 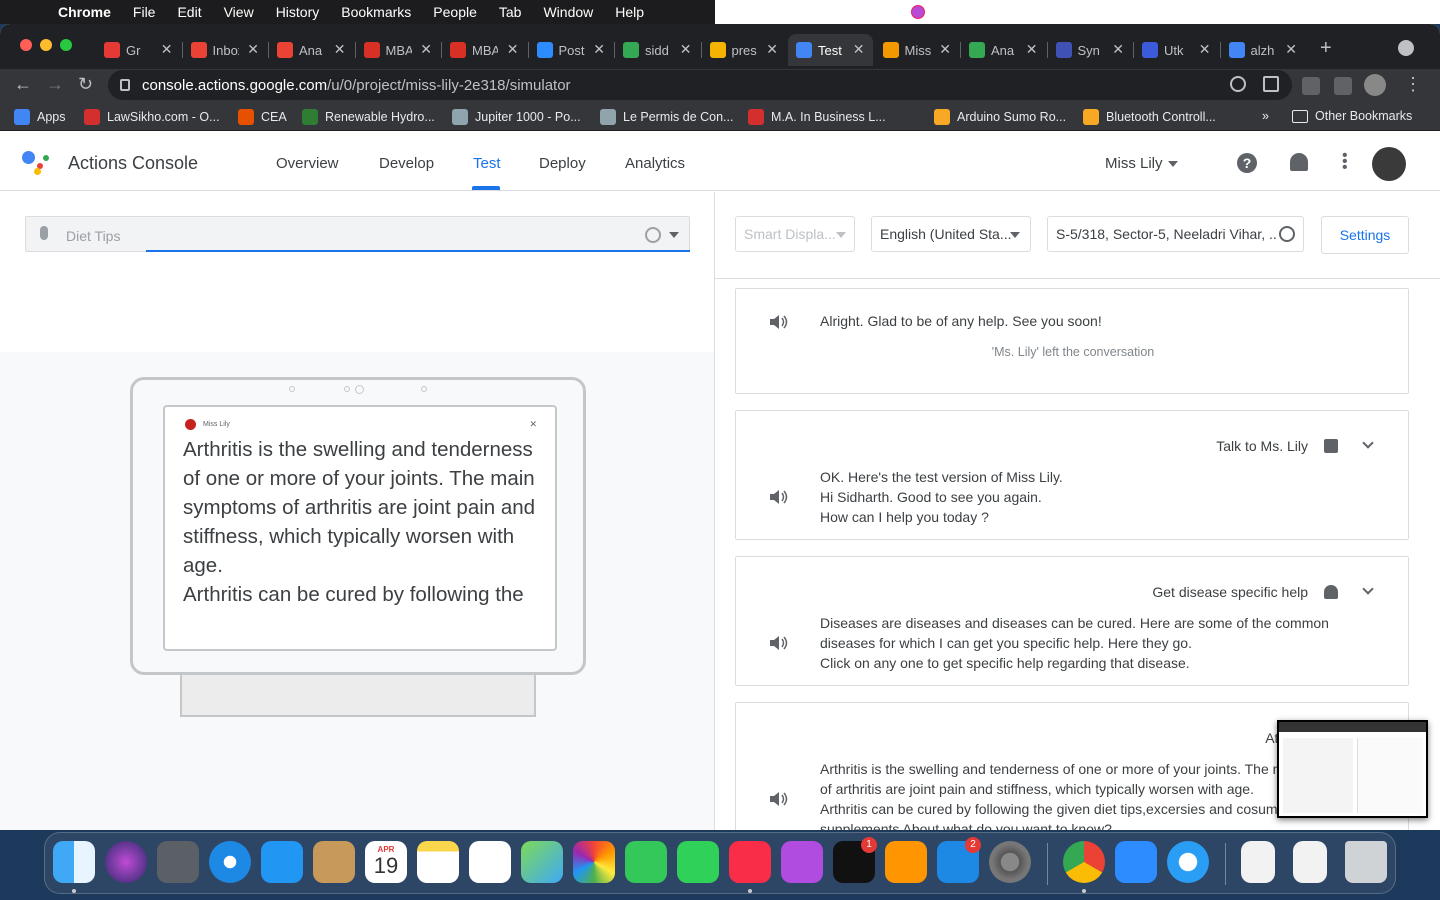 I want to click on browser-tab: Test ✕, so click(x=830, y=50).